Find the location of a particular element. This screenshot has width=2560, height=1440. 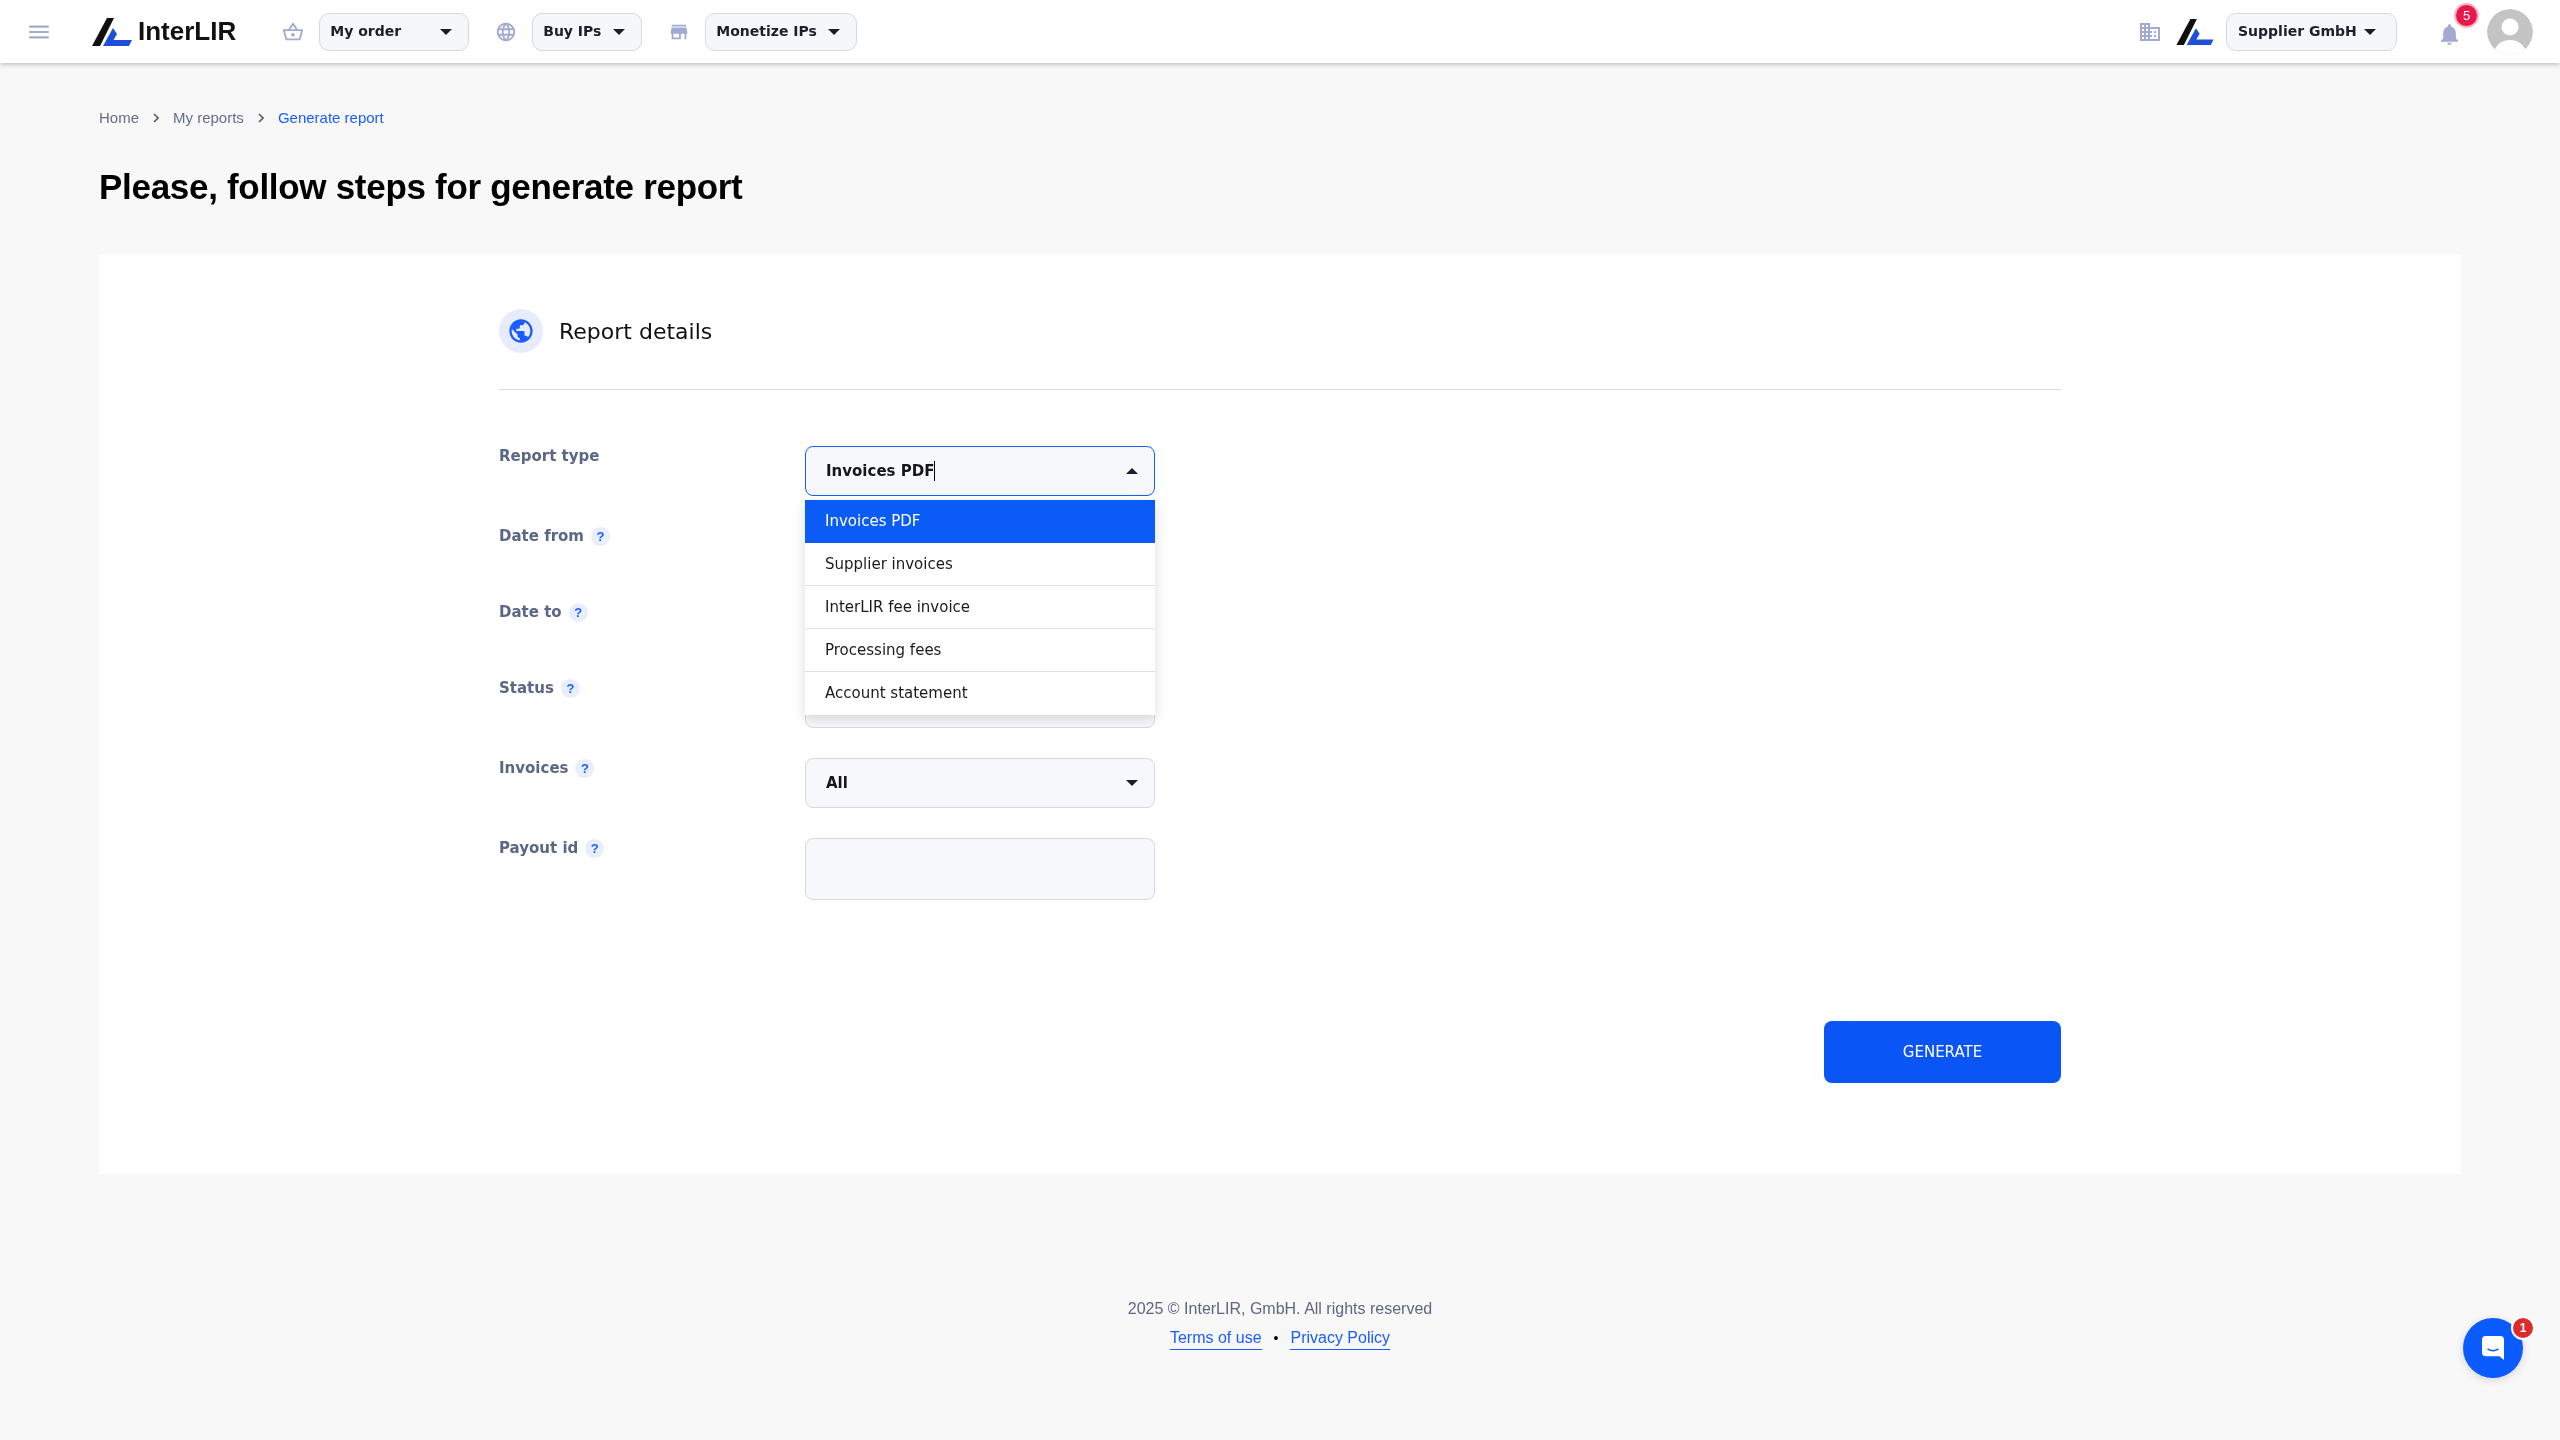

field-label: Date from is located at coordinates (541, 536).